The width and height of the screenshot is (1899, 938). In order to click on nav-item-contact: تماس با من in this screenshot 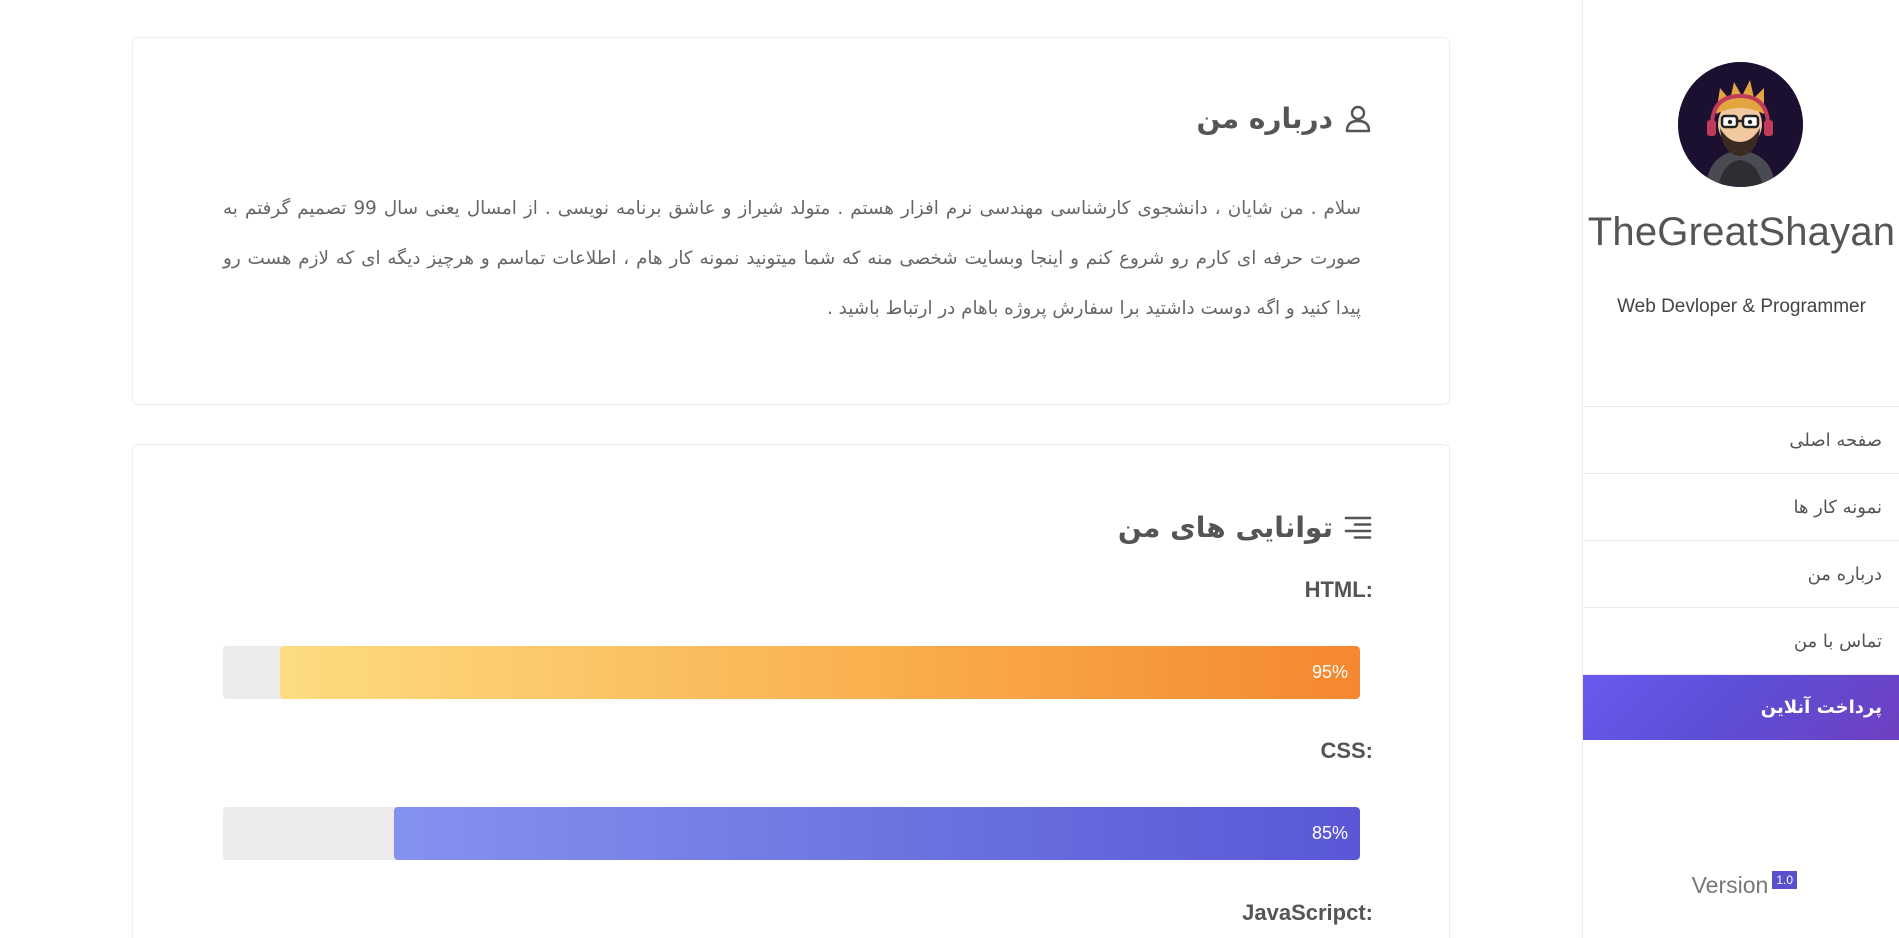, I will do `click(1741, 641)`.